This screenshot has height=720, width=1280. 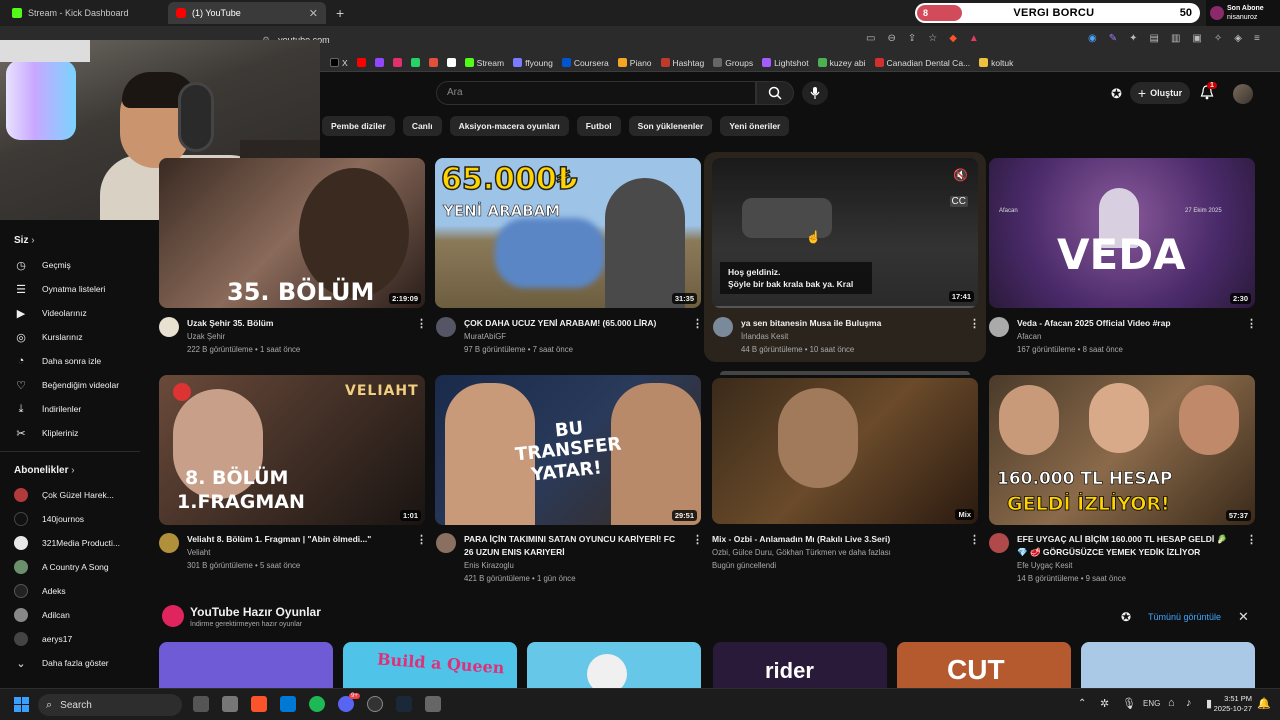 What do you see at coordinates (764, 336) in the screenshot?
I see `channel-name: İrlandas Kesit` at bounding box center [764, 336].